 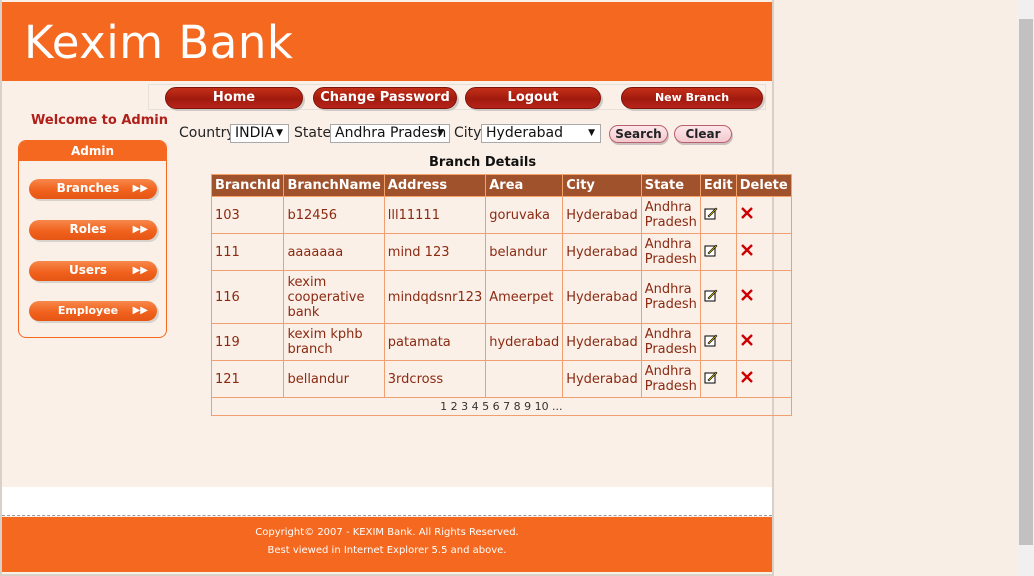 I want to click on cell-branch-name: b12456, so click(x=334, y=215).